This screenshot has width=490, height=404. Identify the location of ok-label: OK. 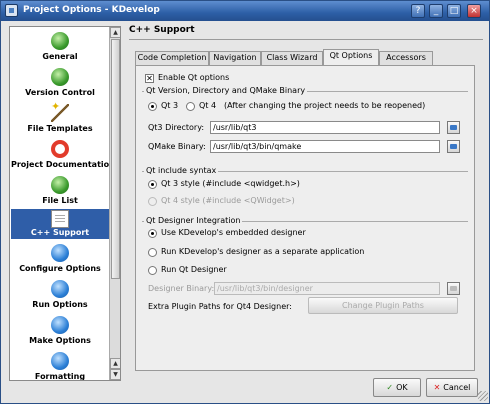
(402, 387).